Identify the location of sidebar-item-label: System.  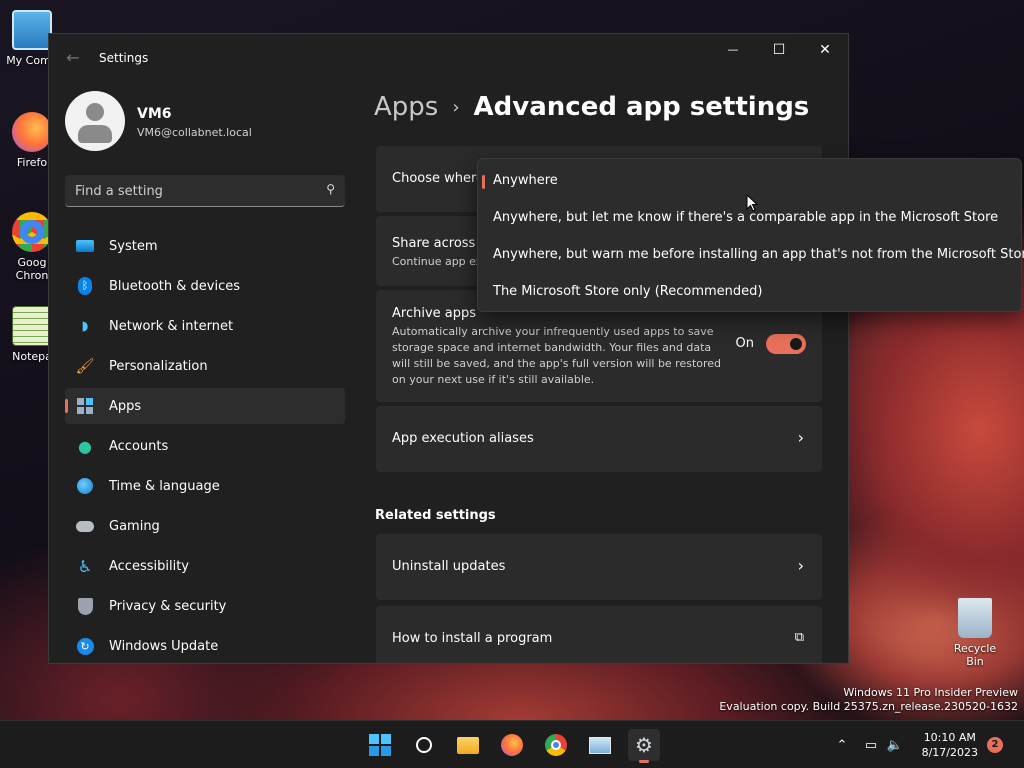
(133, 246).